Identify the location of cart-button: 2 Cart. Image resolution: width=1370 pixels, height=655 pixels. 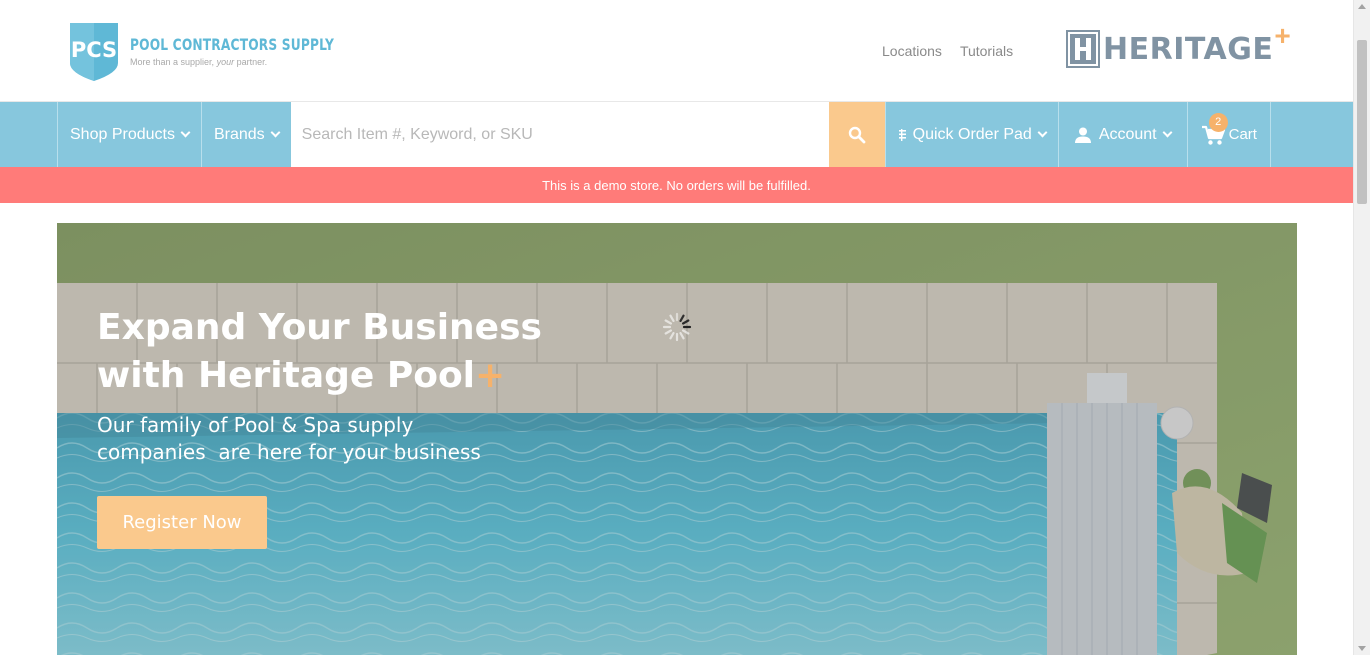
(1228, 134).